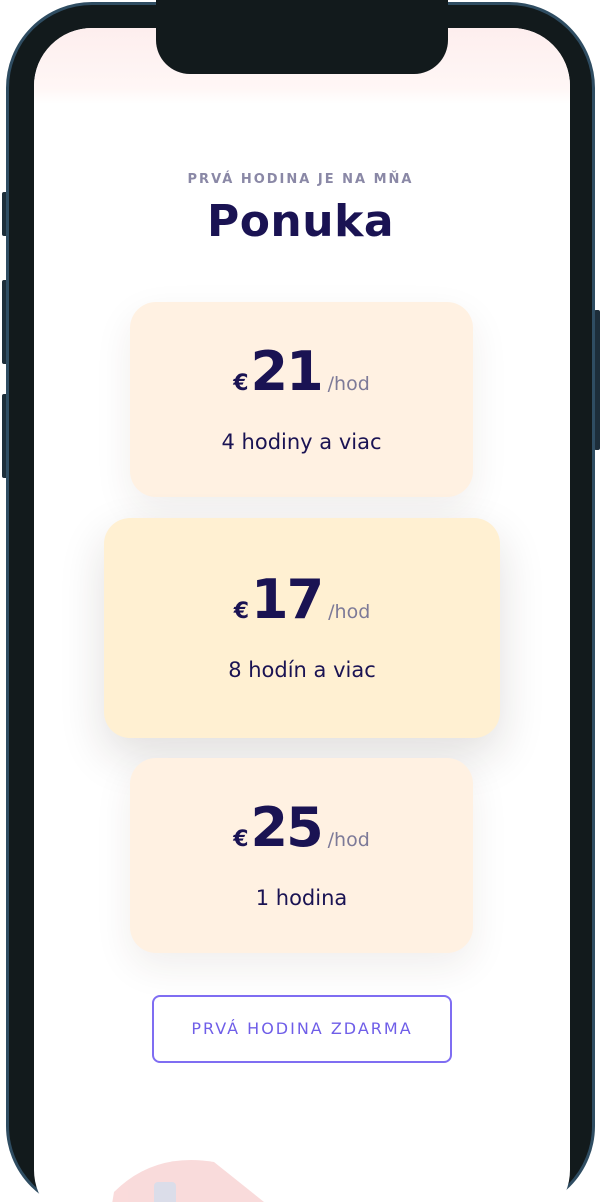  Describe the element at coordinates (302, 1029) in the screenshot. I see `free-first-hour-button: PRVÁ HODINA ZDARMA` at that location.